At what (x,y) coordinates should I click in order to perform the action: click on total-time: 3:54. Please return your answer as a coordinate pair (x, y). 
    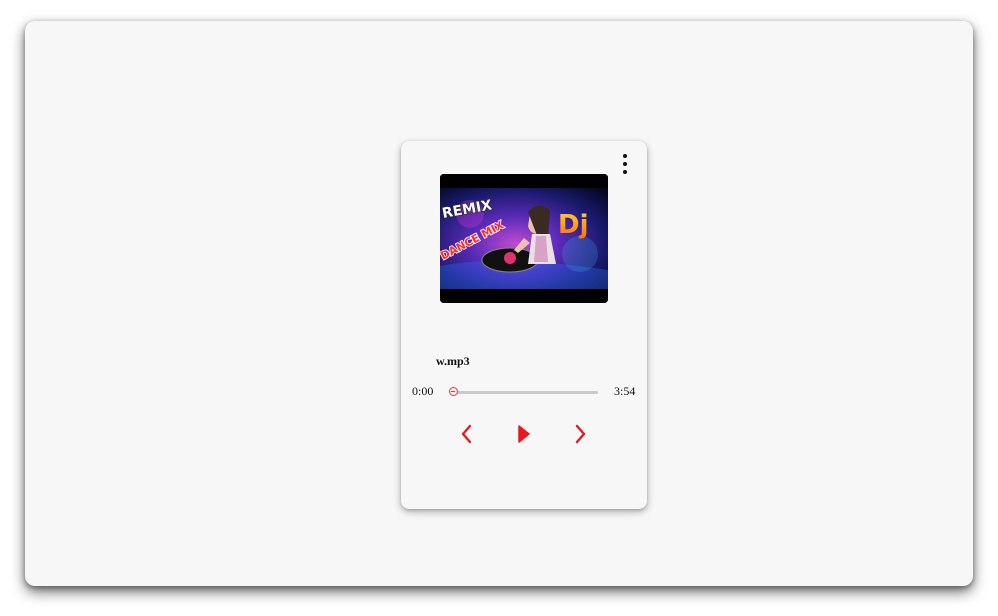
    Looking at the image, I should click on (625, 391).